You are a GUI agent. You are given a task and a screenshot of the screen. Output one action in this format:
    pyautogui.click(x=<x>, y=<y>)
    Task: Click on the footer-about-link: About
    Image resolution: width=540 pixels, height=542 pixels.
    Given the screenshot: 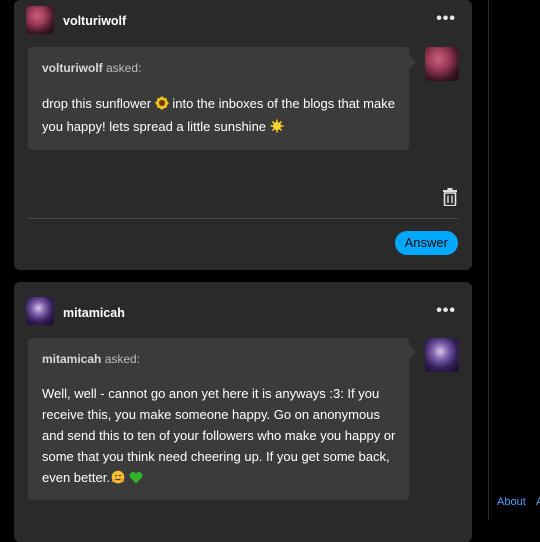 What is the action you would take?
    pyautogui.click(x=511, y=502)
    